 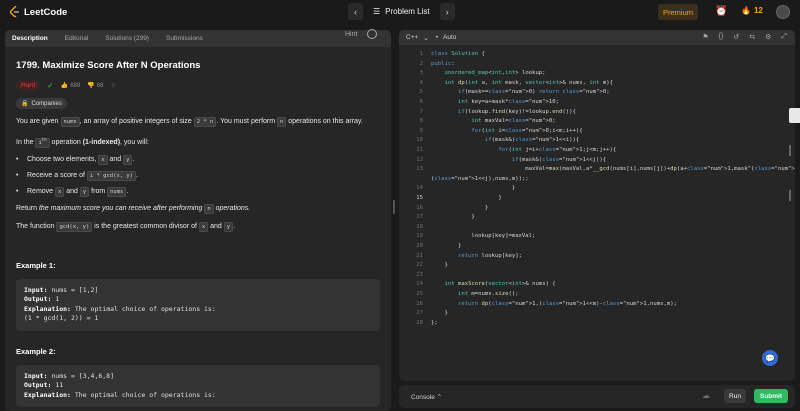 I want to click on star-icon: ☆, so click(x=112, y=85).